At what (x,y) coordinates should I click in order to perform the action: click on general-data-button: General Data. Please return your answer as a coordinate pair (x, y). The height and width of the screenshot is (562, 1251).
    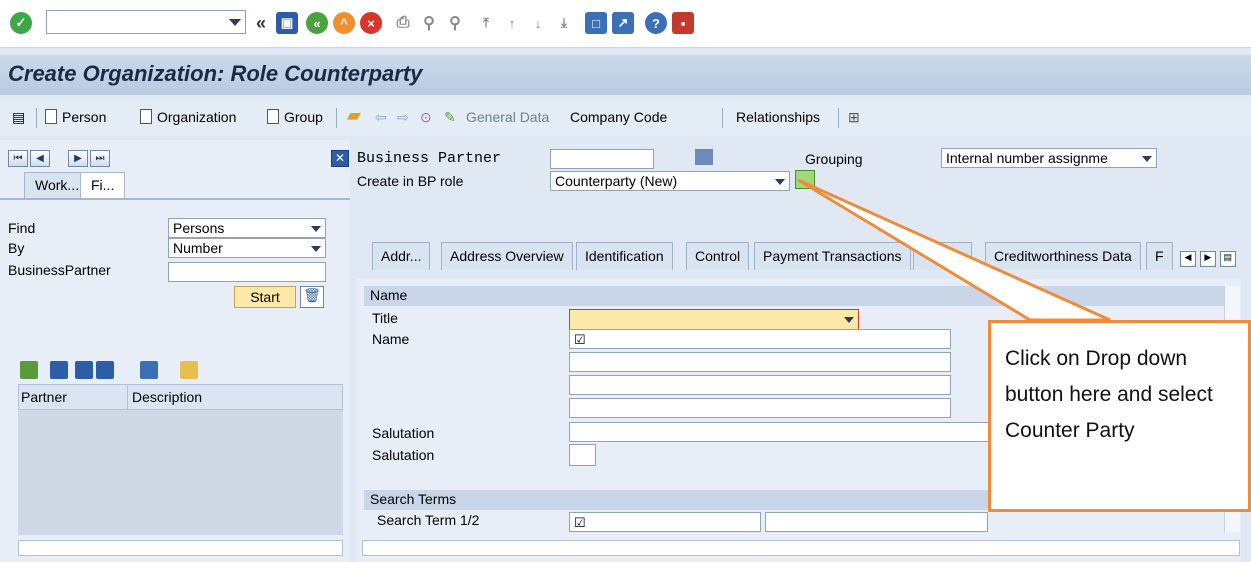
    Looking at the image, I should click on (507, 117).